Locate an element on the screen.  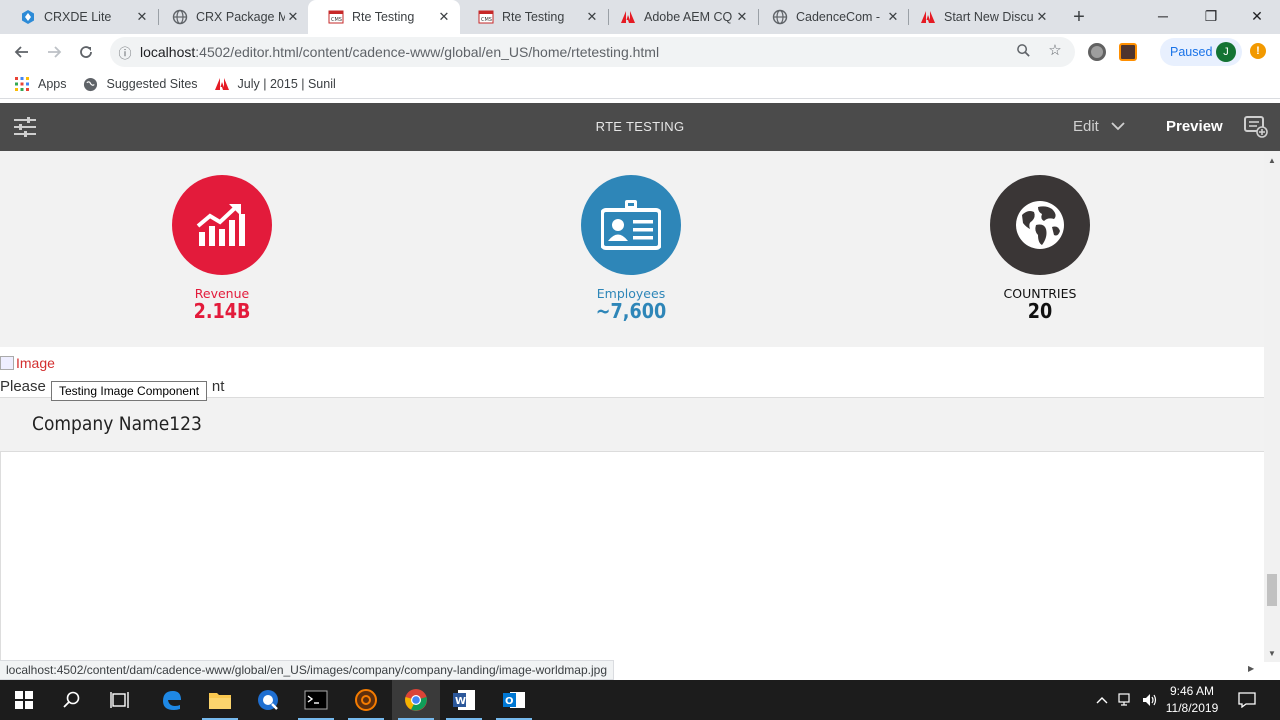
edit-mode-dropdown: Edit is located at coordinates (1099, 127).